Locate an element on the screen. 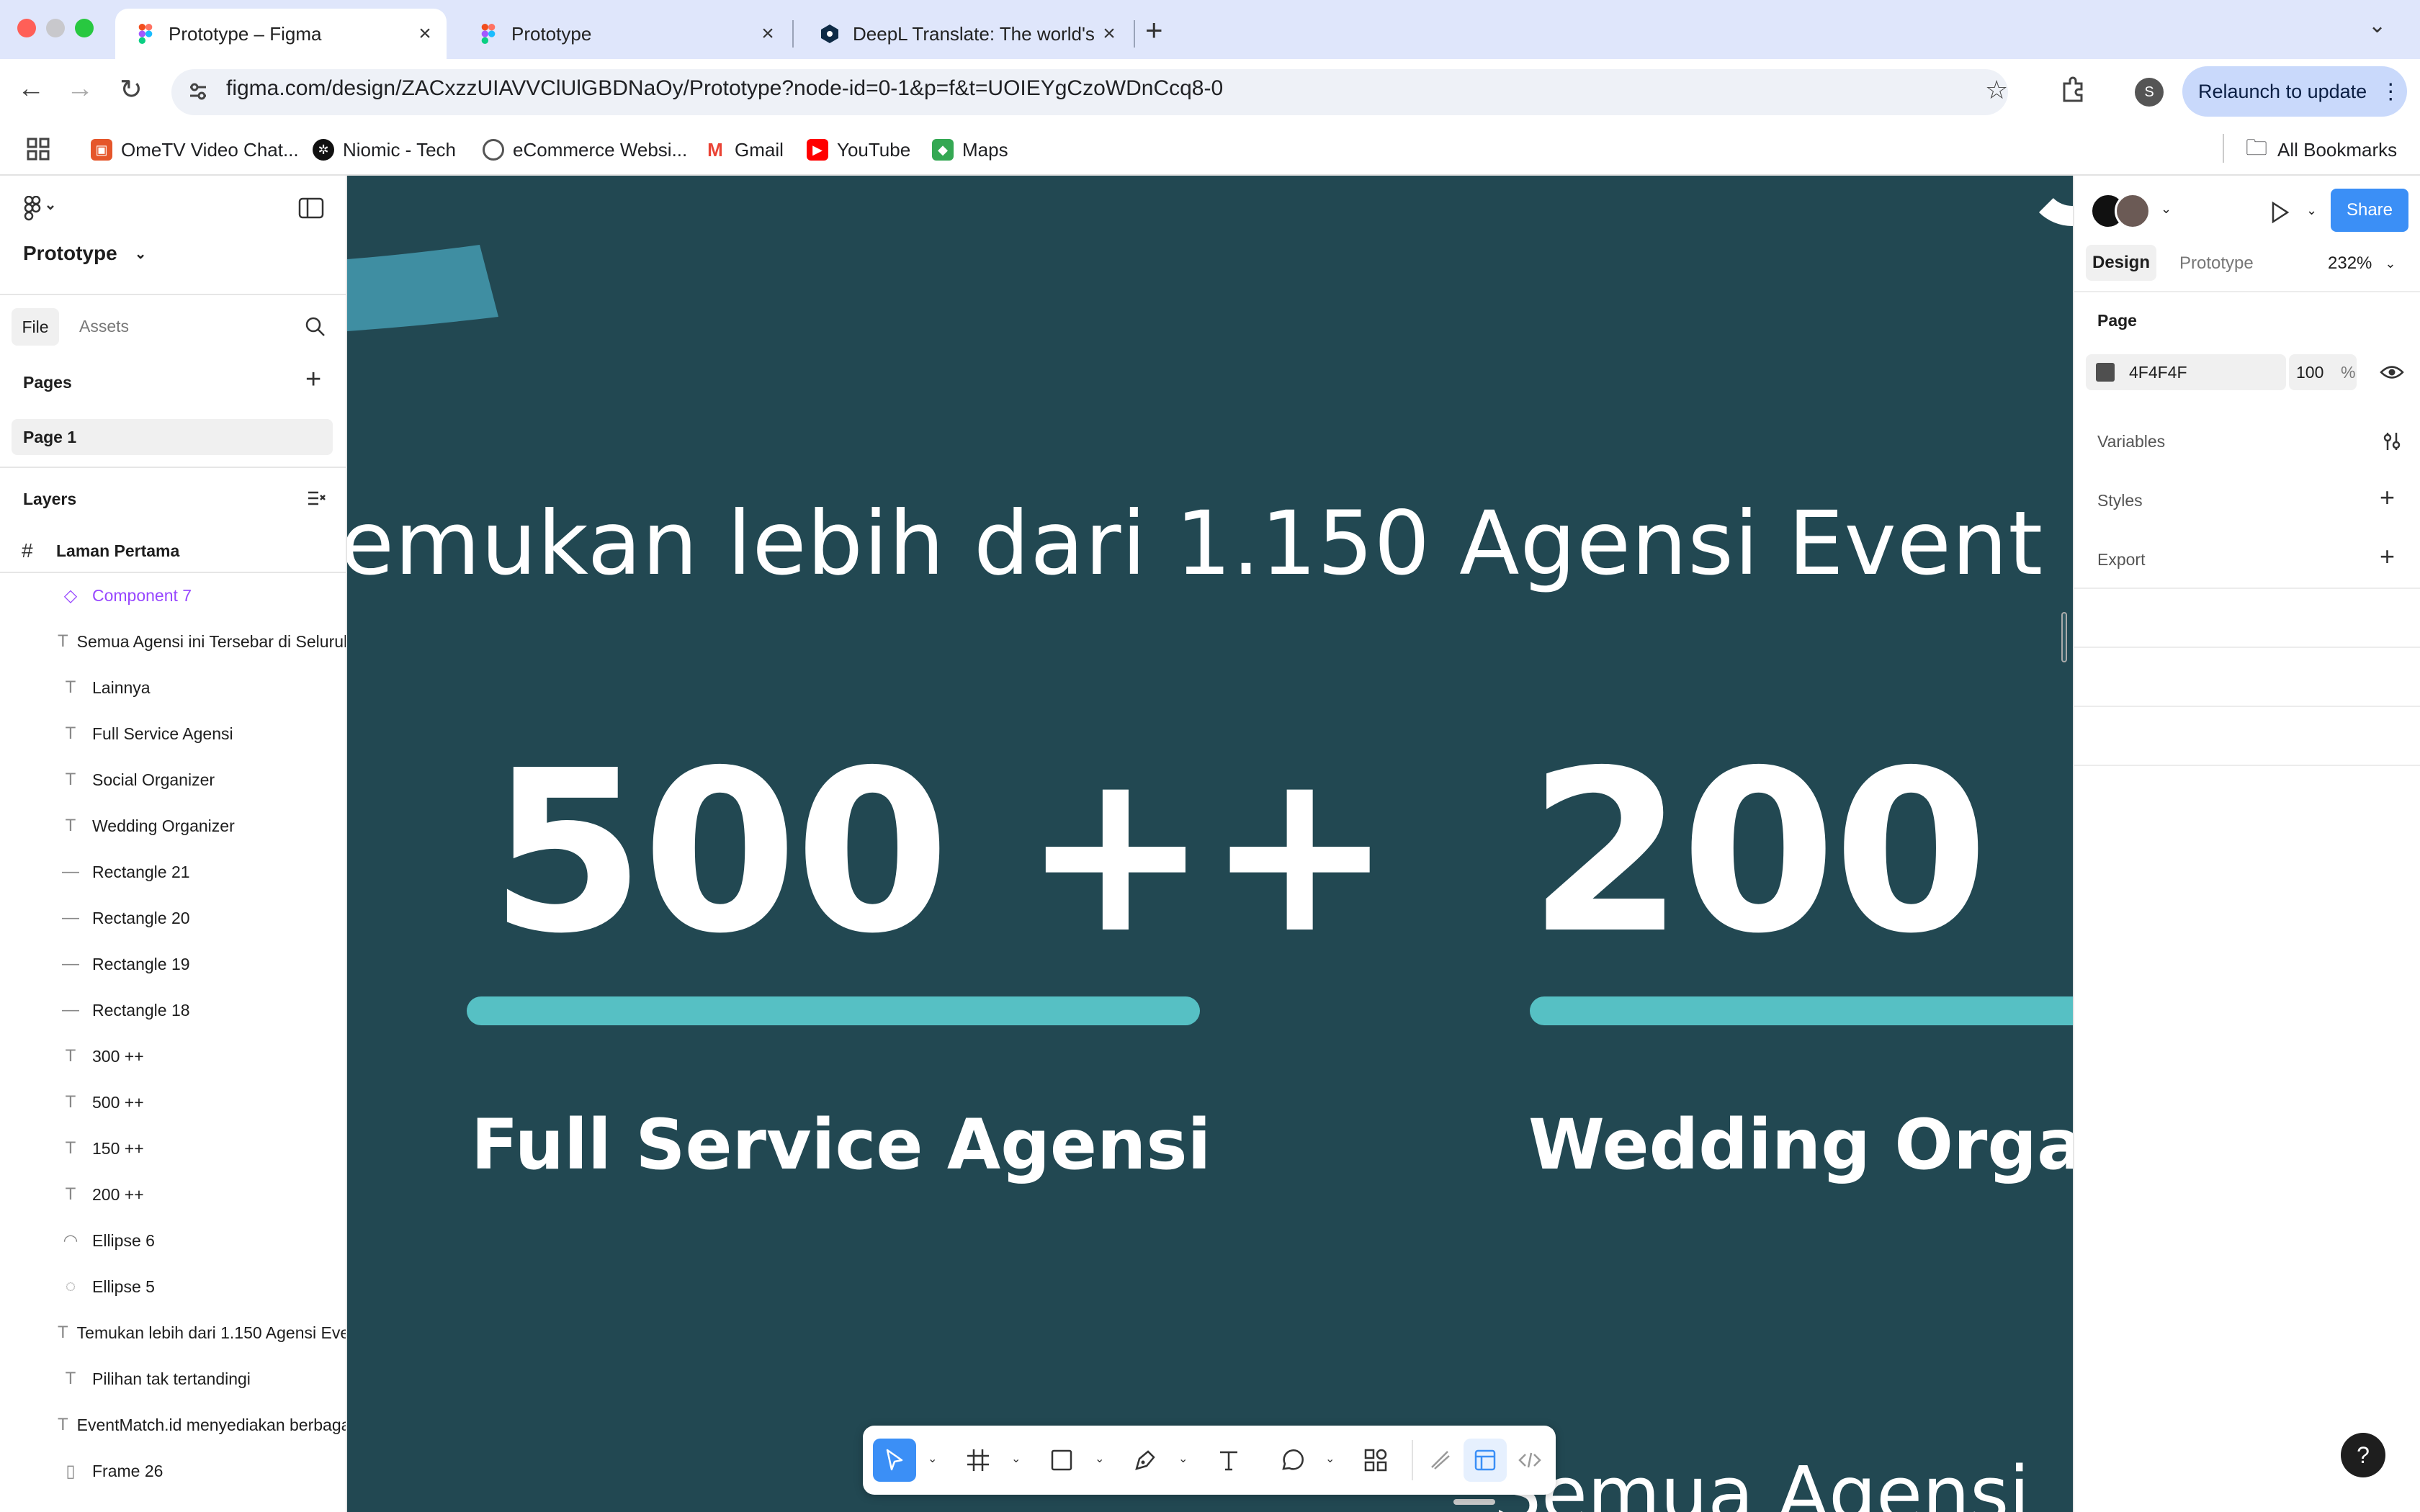  tab-prototype: Prototype × is located at coordinates (623, 34).